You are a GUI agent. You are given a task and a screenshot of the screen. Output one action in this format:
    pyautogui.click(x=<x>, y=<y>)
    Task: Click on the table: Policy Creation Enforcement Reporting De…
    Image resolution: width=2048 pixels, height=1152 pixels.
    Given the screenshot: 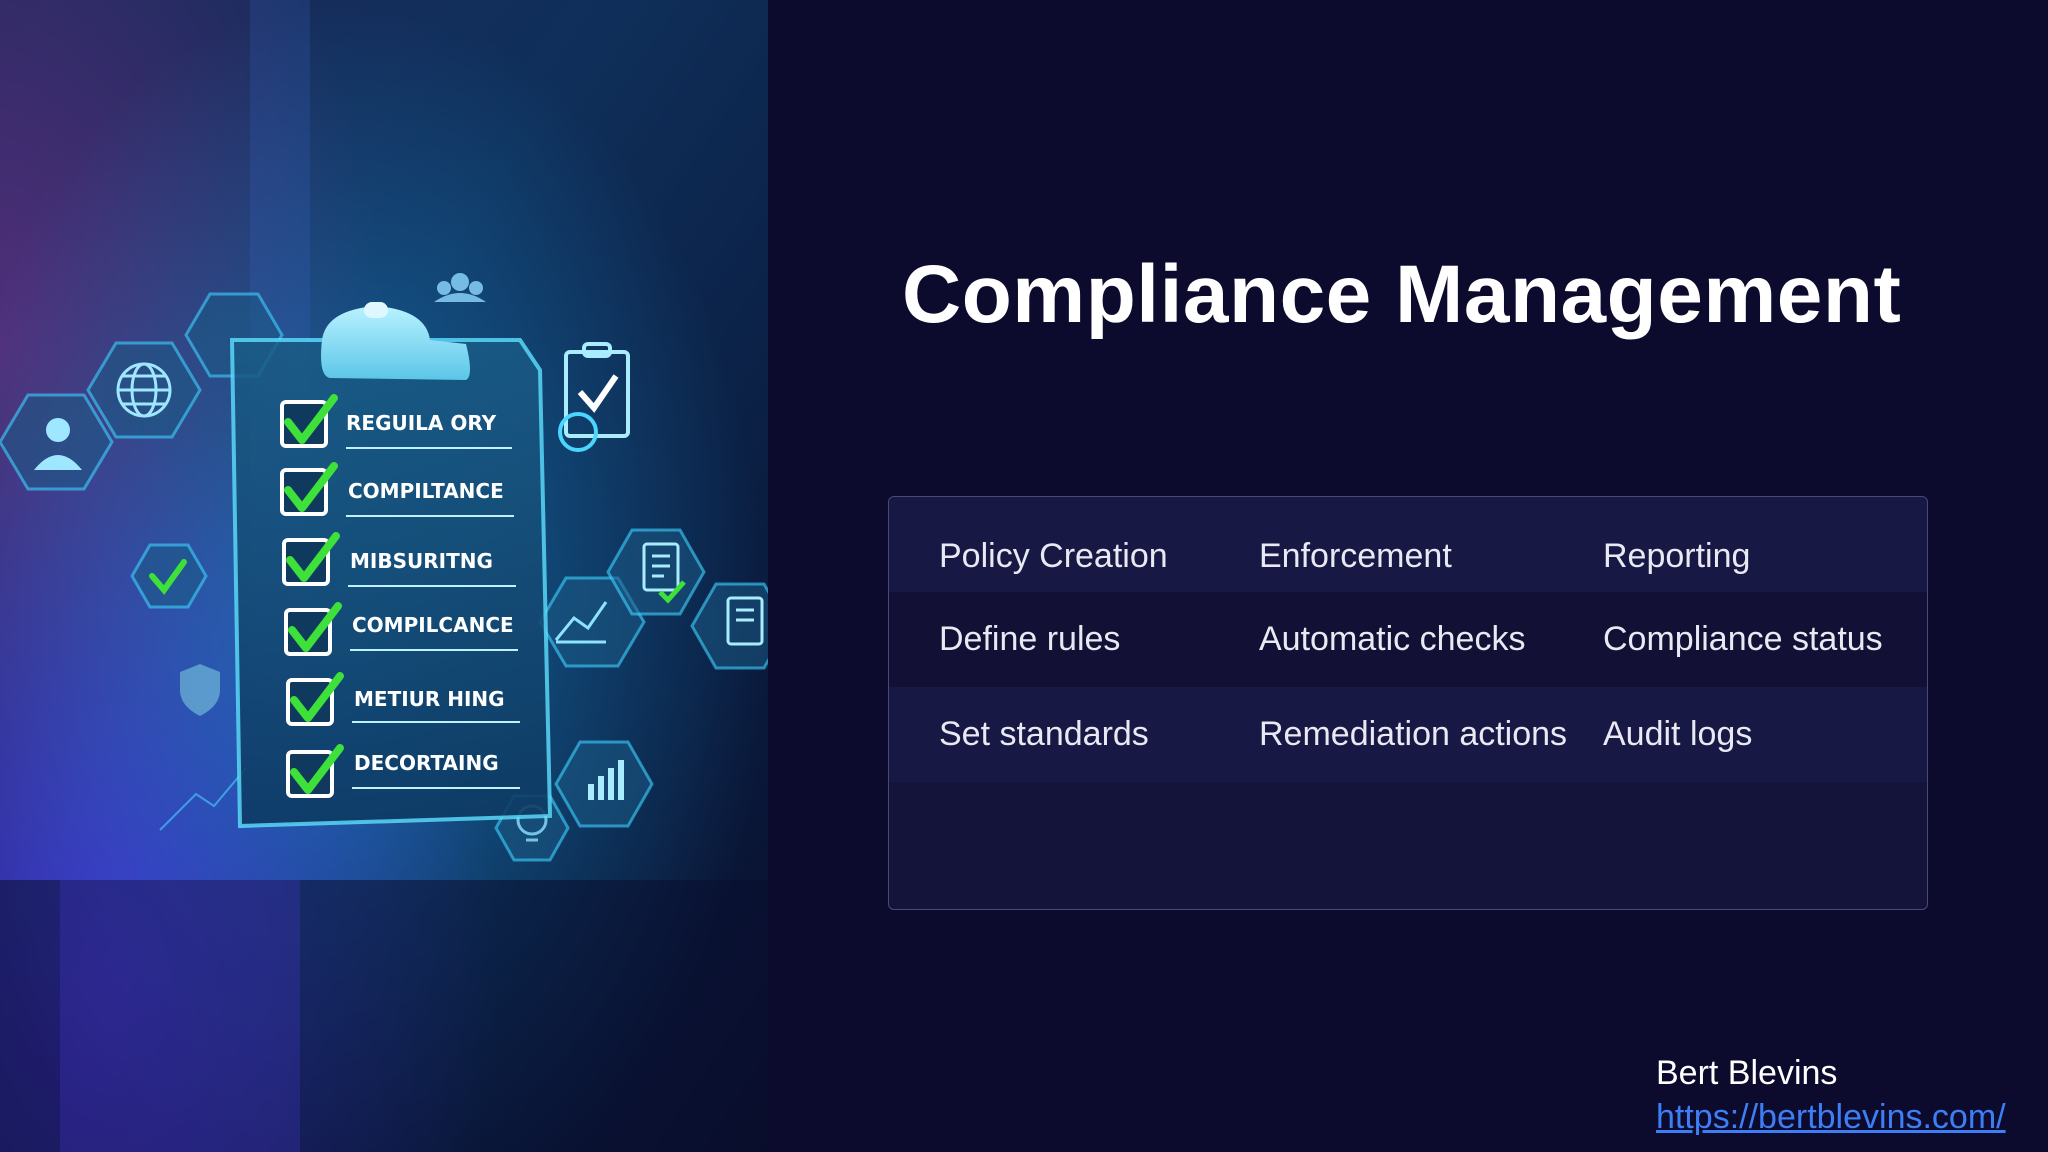 What is the action you would take?
    pyautogui.click(x=1408, y=639)
    